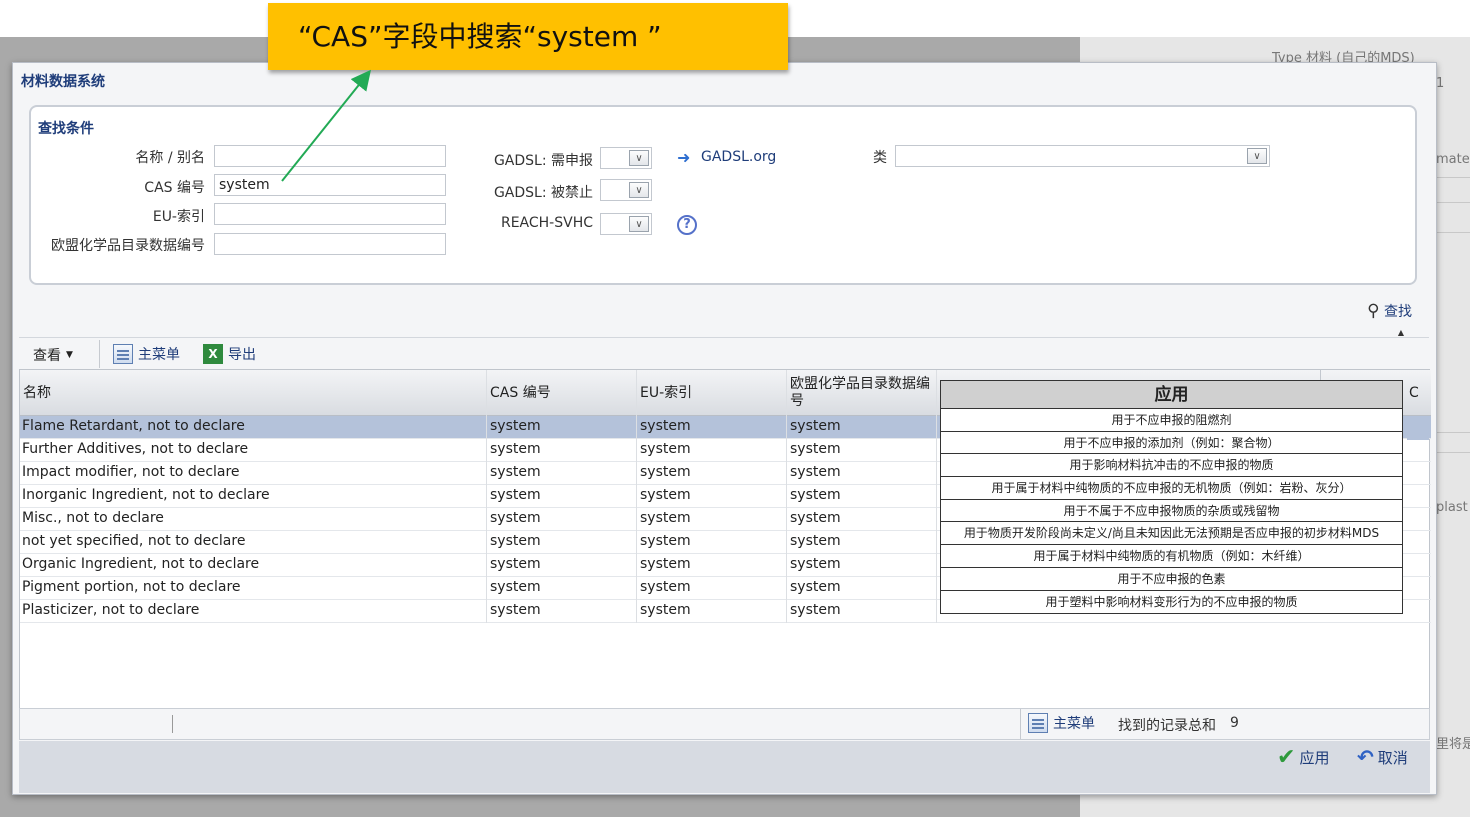 This screenshot has height=817, width=1470. I want to click on checkmark-icon: ✔, so click(1286, 757).